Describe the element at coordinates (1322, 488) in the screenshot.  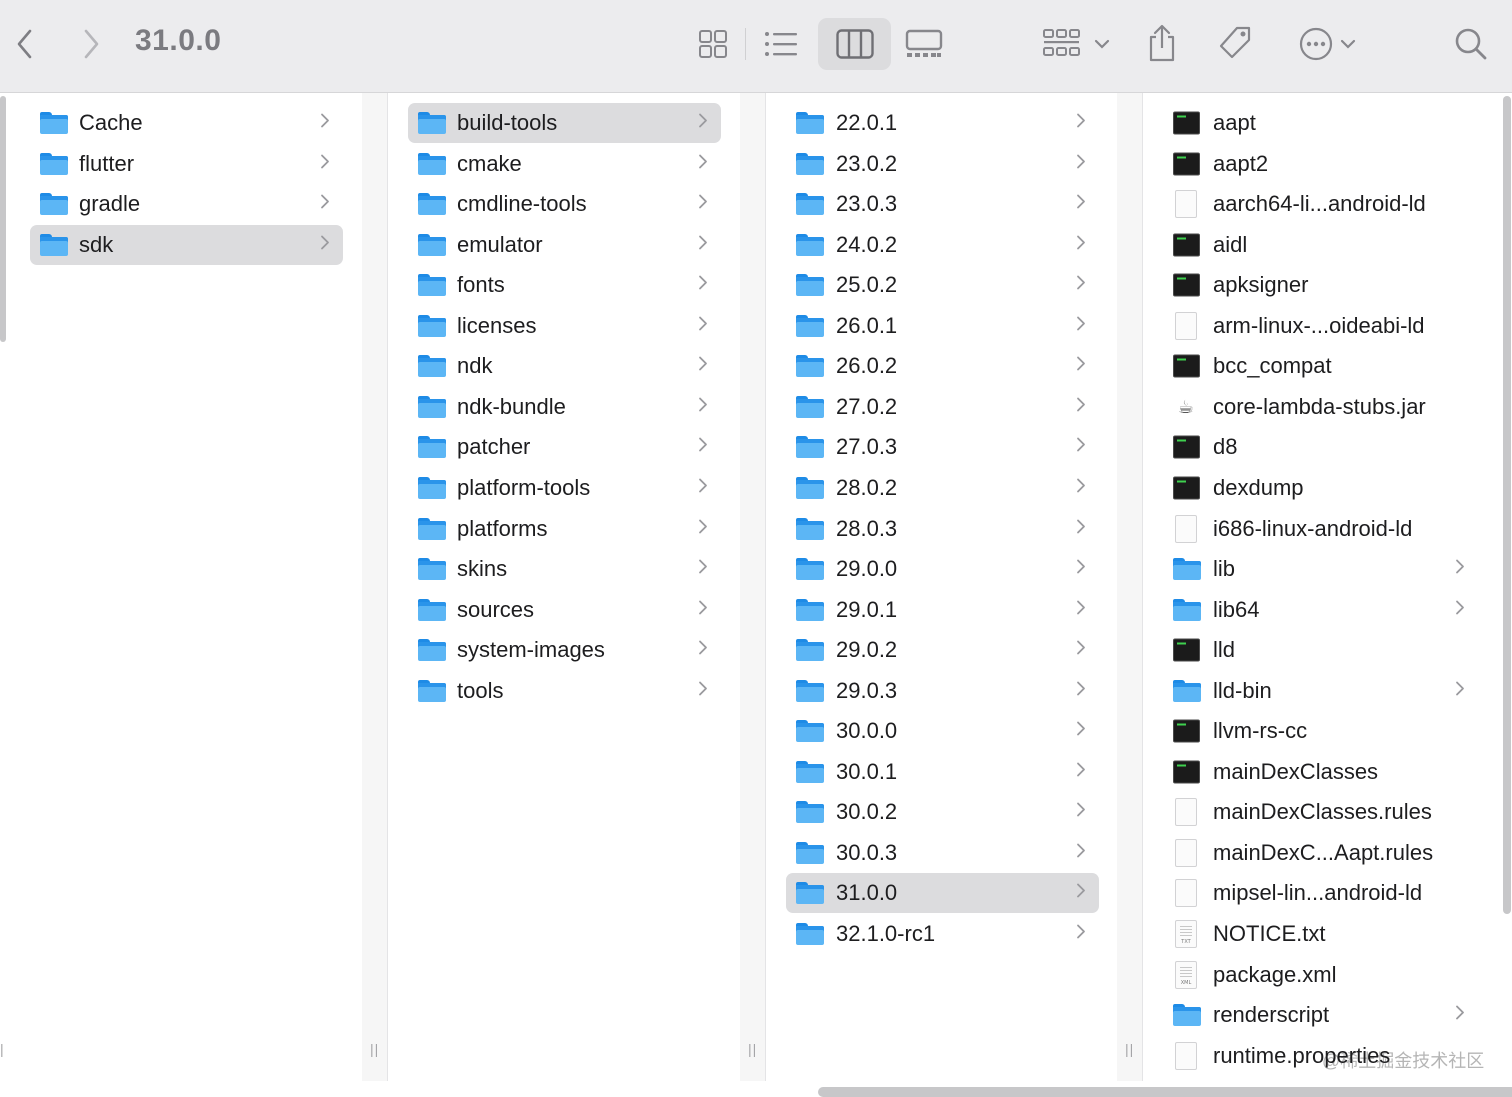
I see `file-row: dexdump` at that location.